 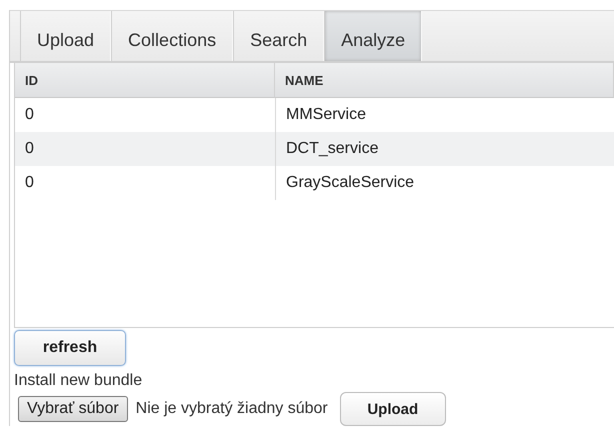 I want to click on table-cell: DCT_service, so click(x=444, y=149).